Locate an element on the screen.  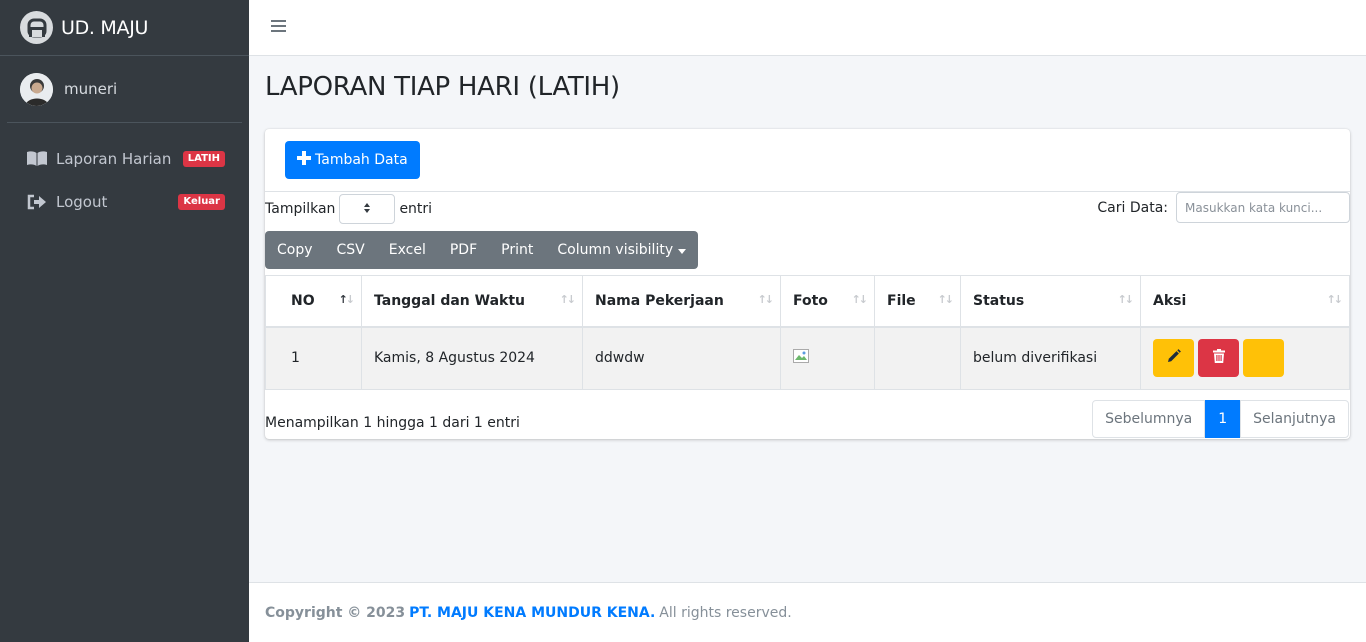
cell-tanggal: Kamis, 8 Agustus 2024 is located at coordinates (472, 358).